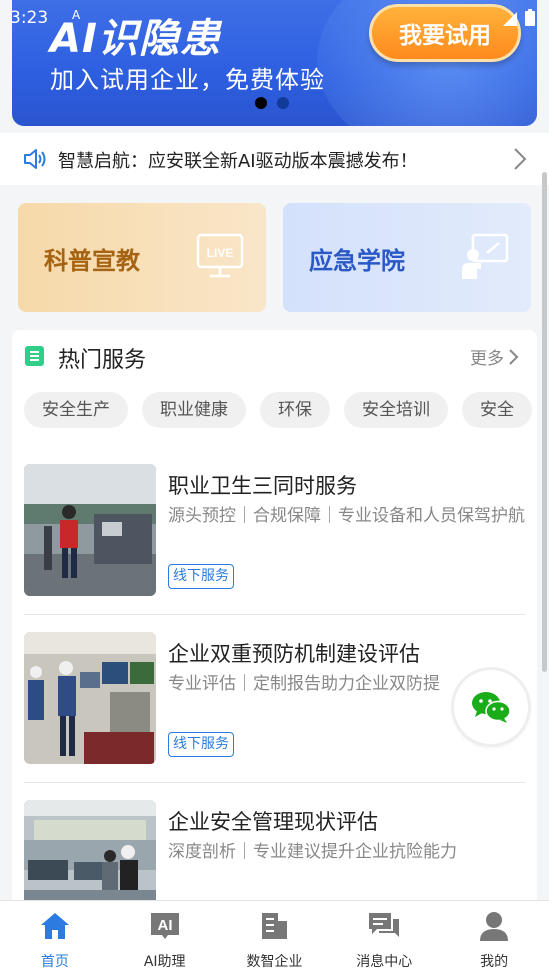 This screenshot has height=976, width=549. Describe the element at coordinates (357, 261) in the screenshot. I see `card-label: 应急学院` at that location.